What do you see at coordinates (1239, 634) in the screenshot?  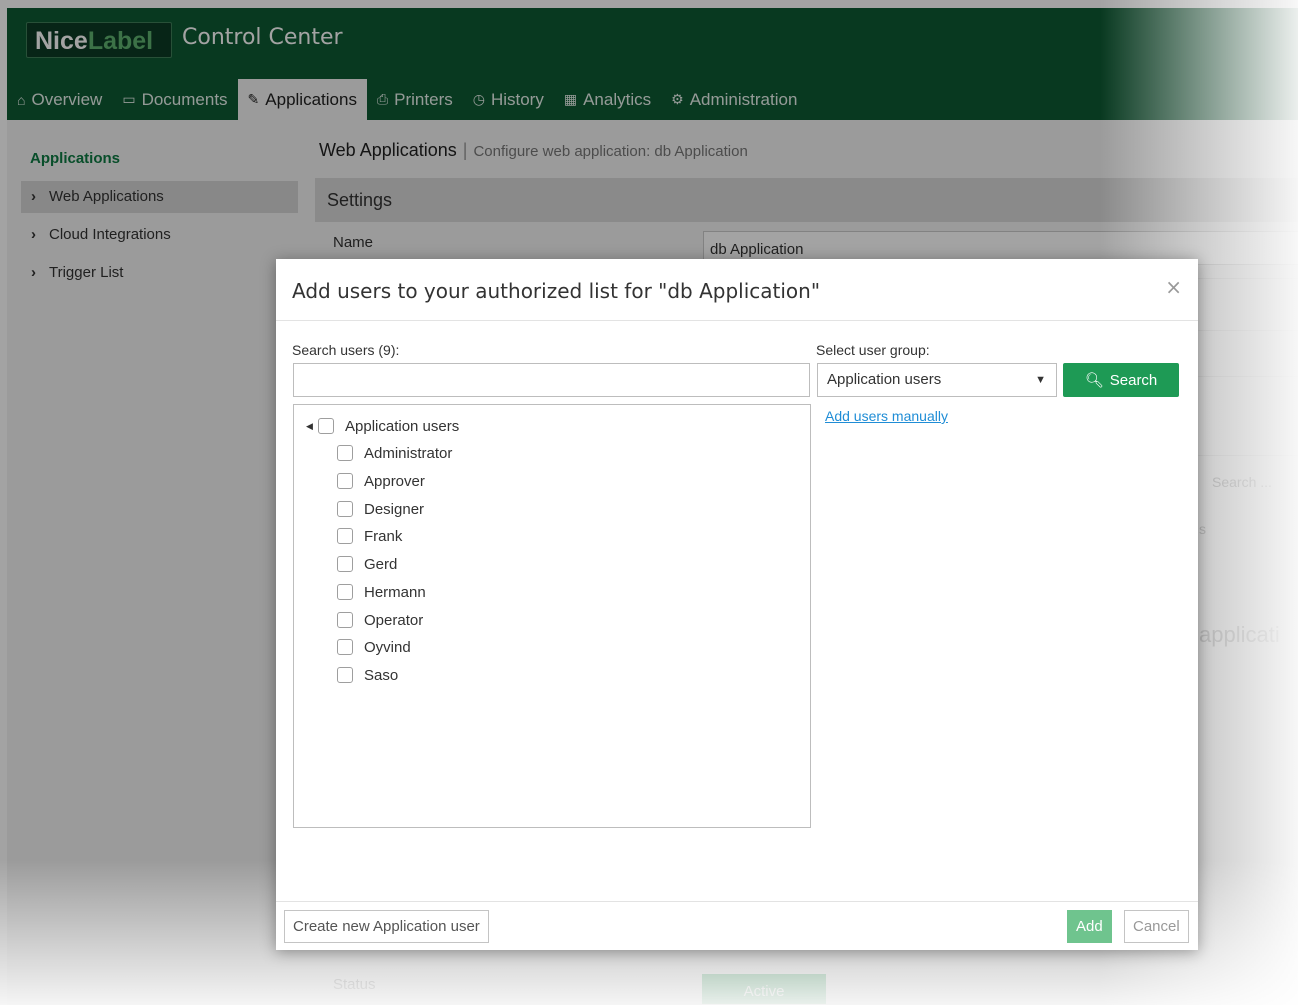 I see `background-heading-fragment: applicati` at bounding box center [1239, 634].